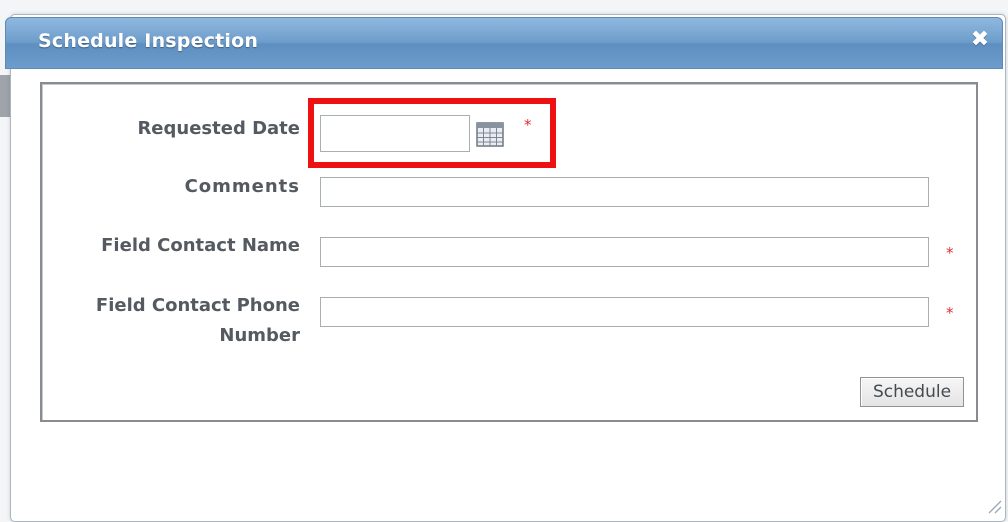  I want to click on dialog-title: Schedule Inspection, so click(148, 41).